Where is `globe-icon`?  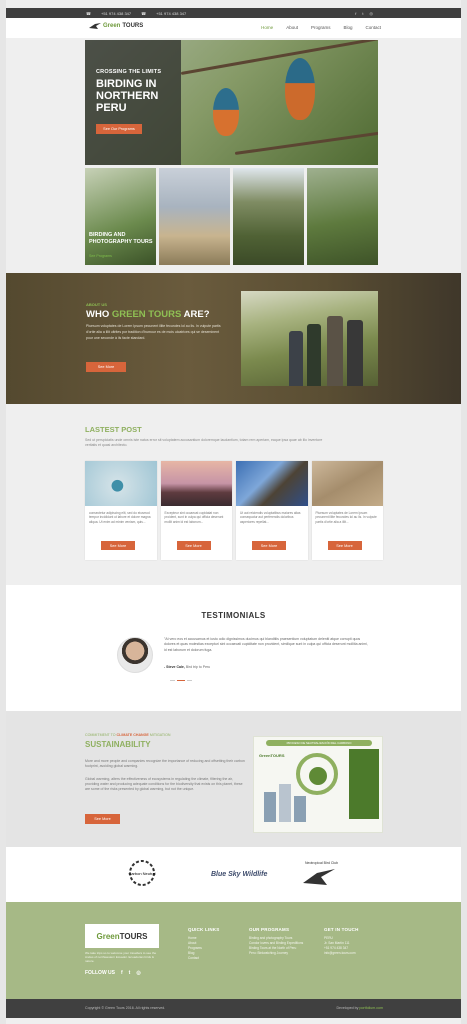 globe-icon is located at coordinates (318, 776).